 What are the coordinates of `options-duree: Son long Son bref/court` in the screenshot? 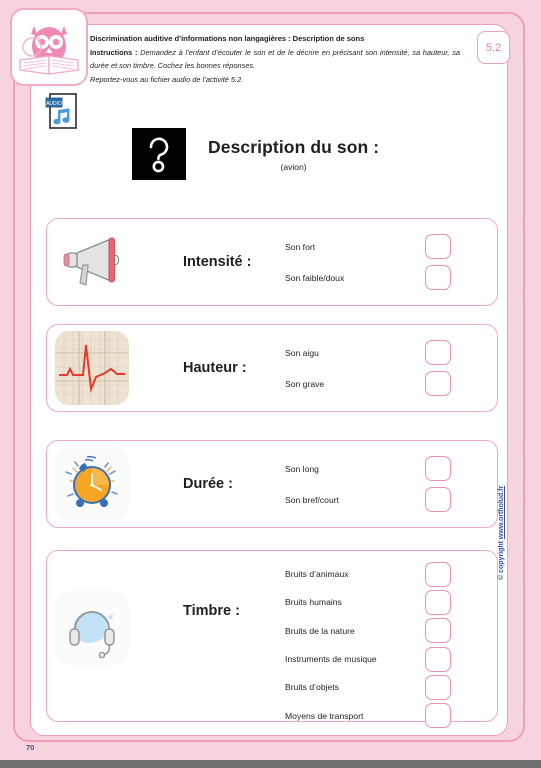 It's located at (391, 484).